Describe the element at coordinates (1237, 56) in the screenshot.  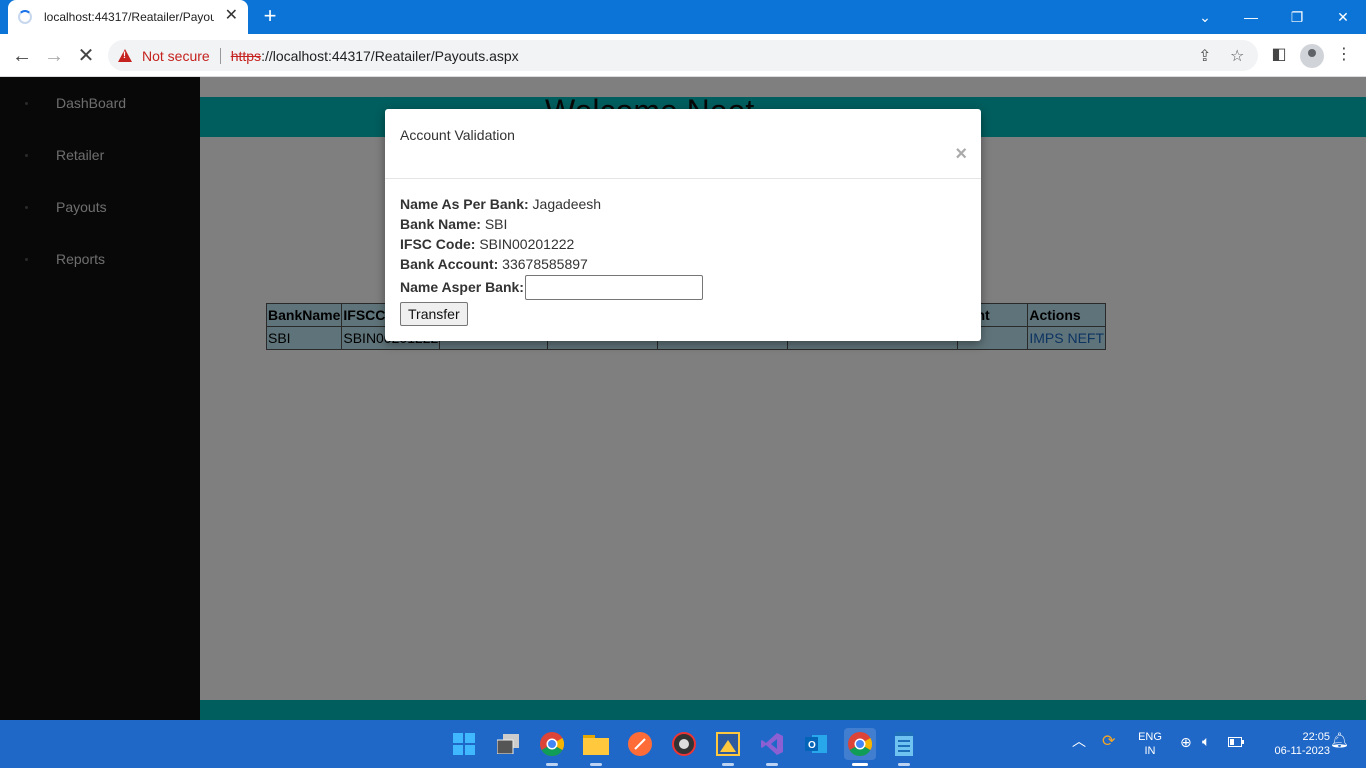
I see `bookmark-star-icon: ☆` at that location.